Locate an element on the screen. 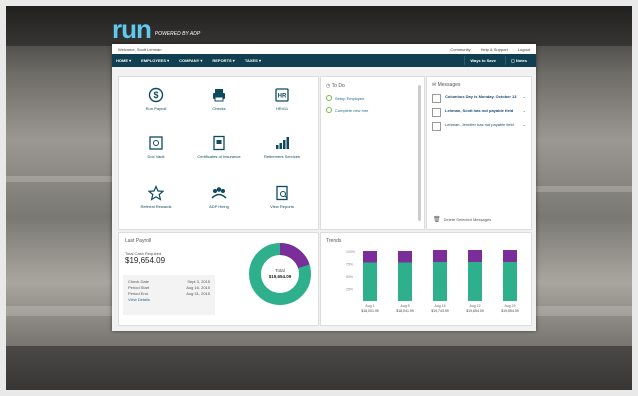 This screenshot has width=638, height=396. todo-item: Setup Employee is located at coordinates (372, 98).